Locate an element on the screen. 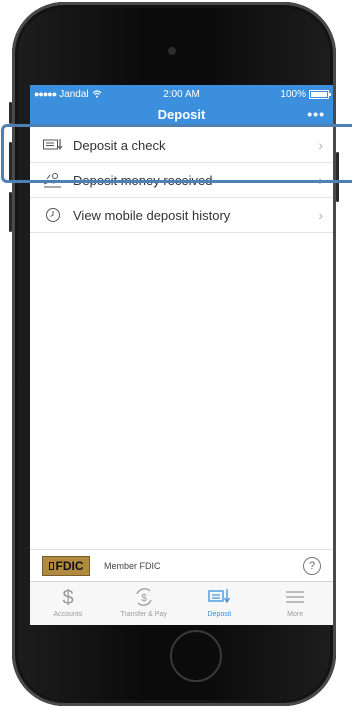  tab-deposit: Deposit is located at coordinates (220, 603).